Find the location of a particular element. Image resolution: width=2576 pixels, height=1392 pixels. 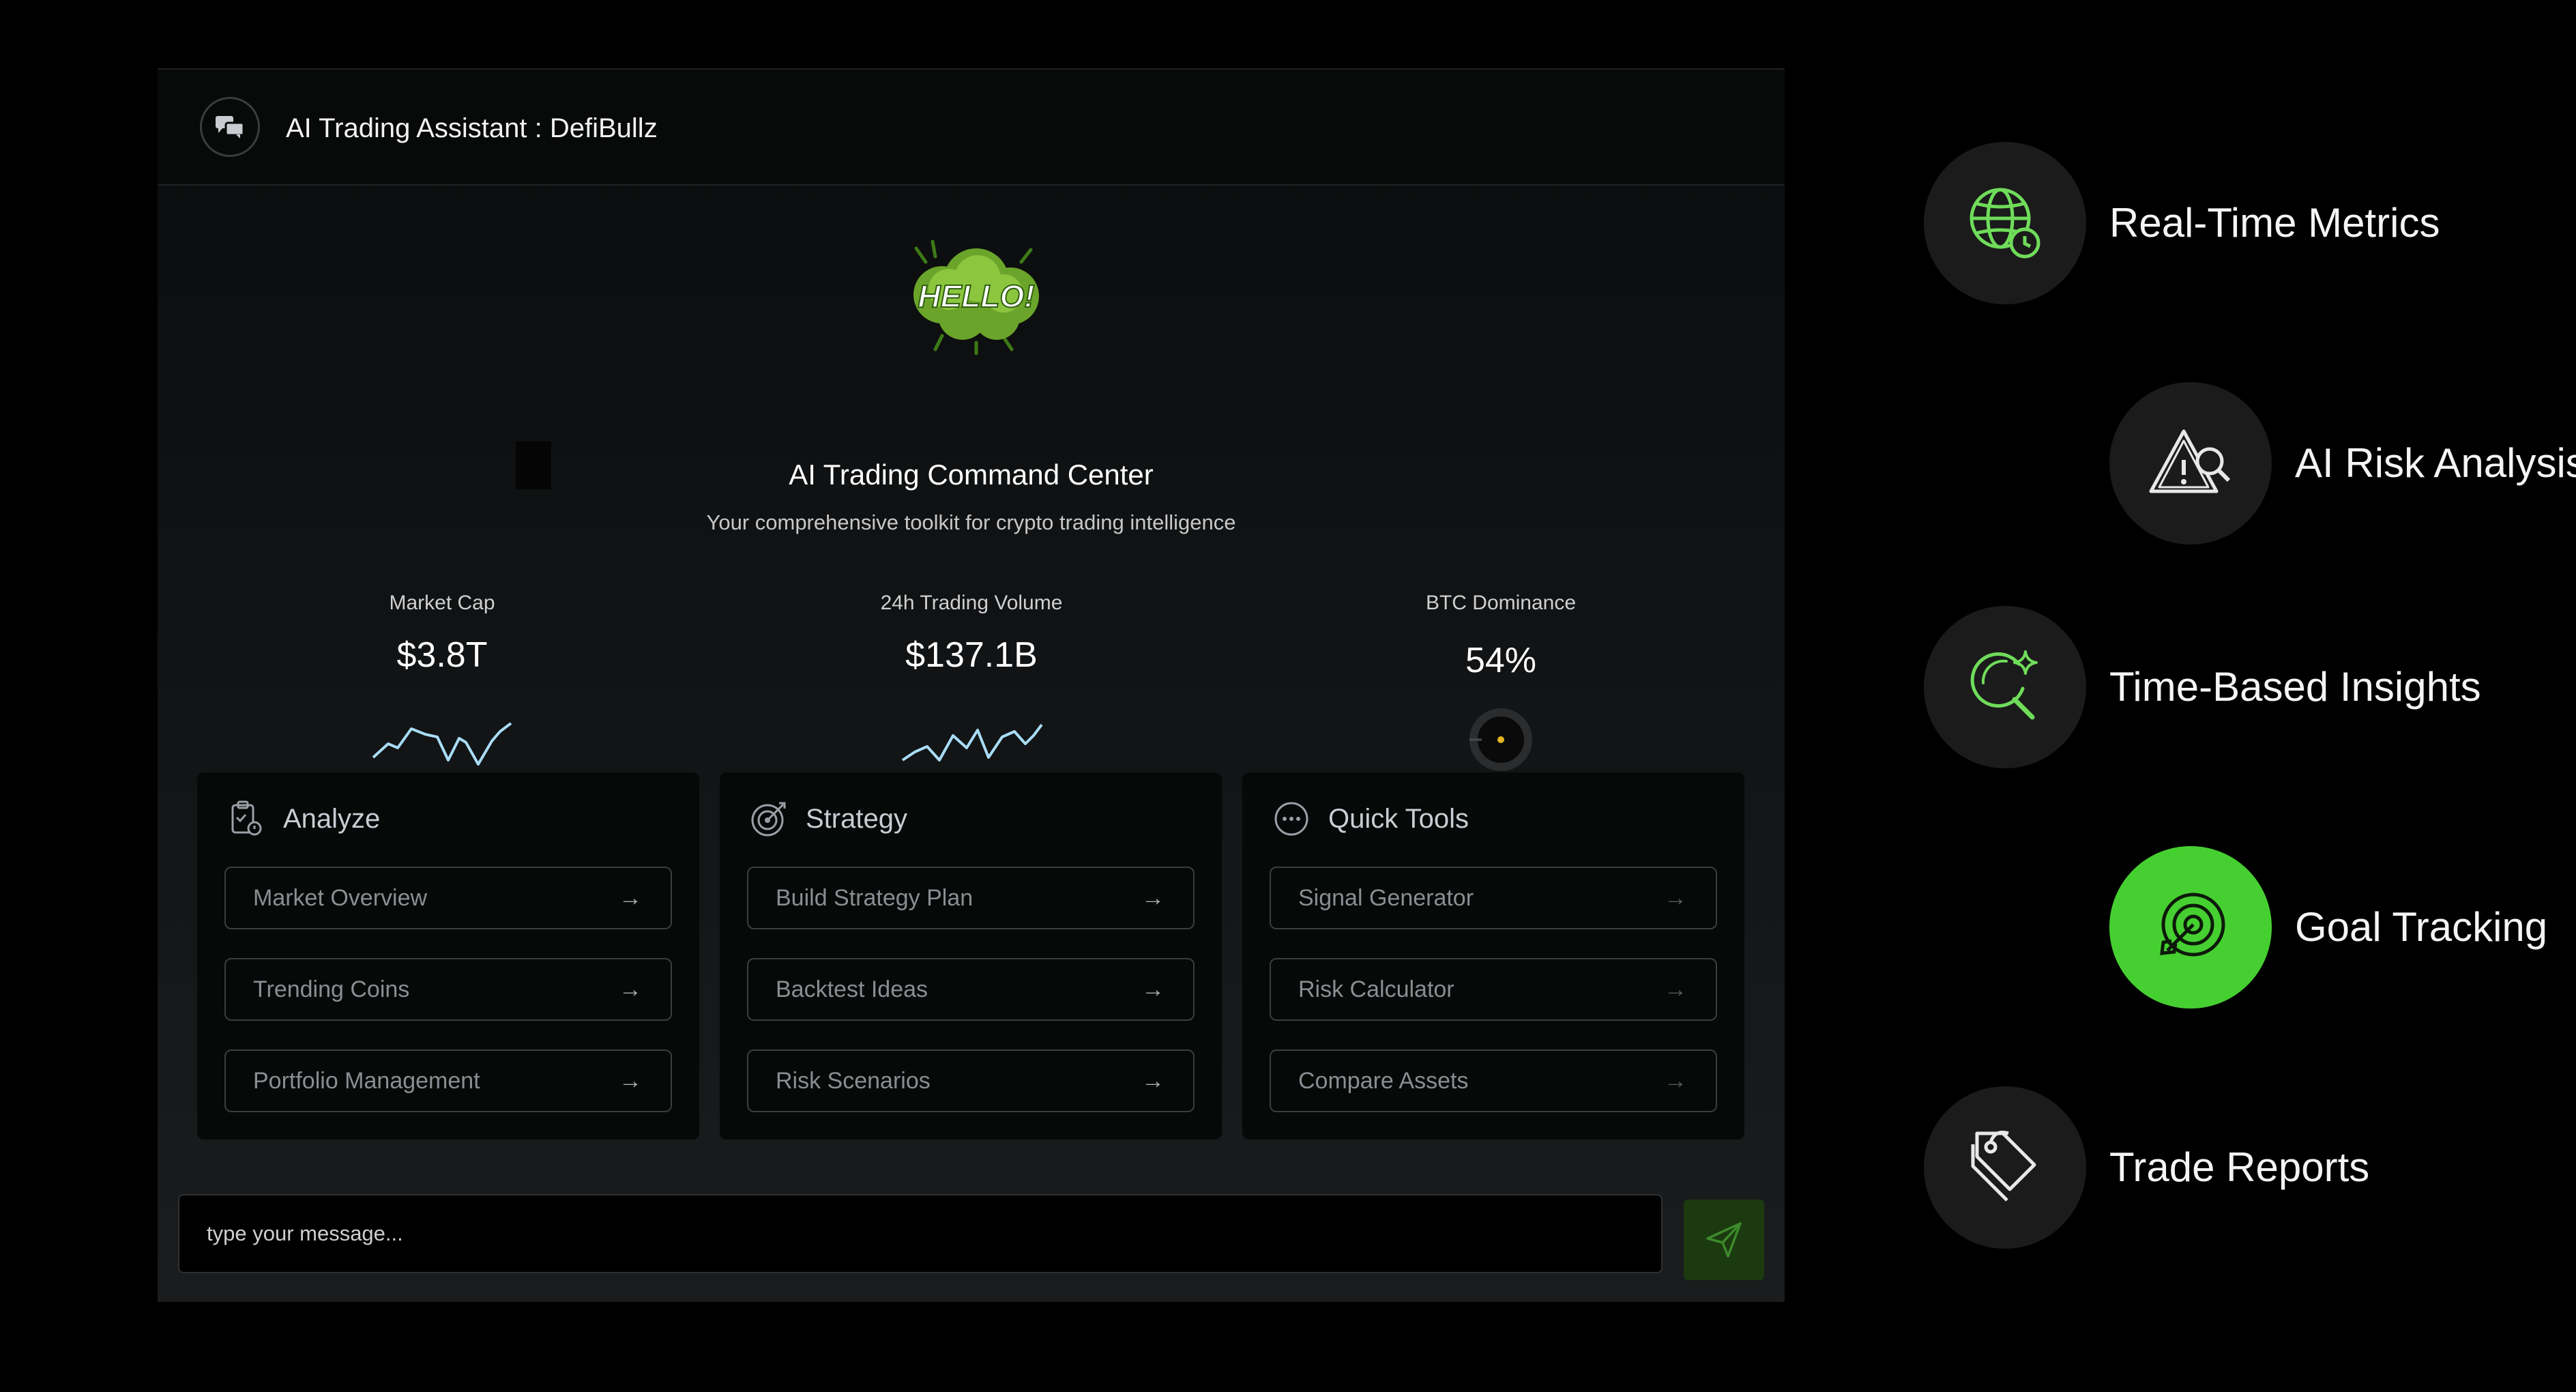

risk-calculator-button: Risk Calculator → is located at coordinates (1493, 989).